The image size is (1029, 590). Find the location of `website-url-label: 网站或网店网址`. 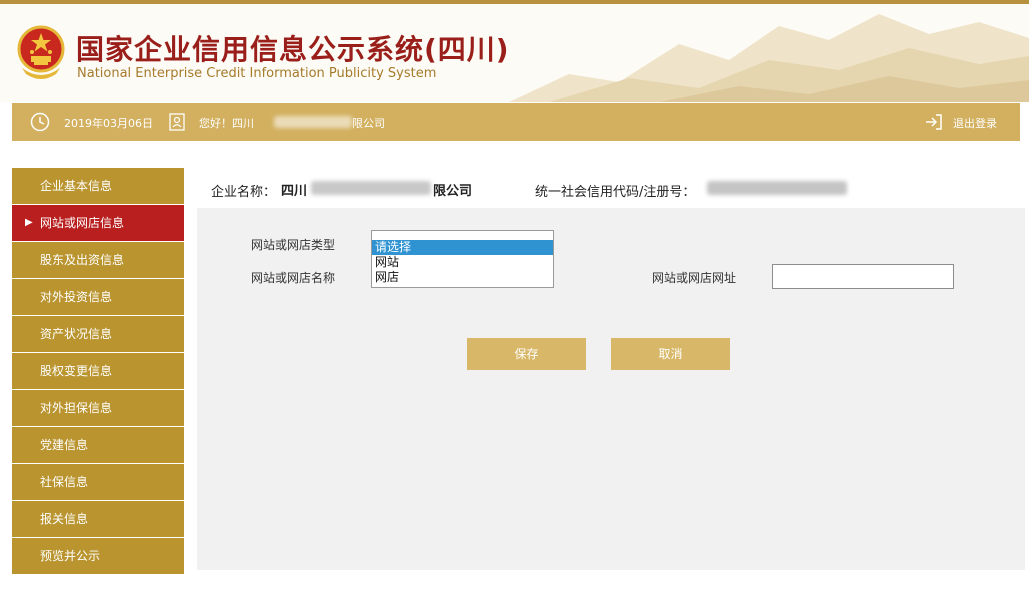

website-url-label: 网站或网店网址 is located at coordinates (694, 278).